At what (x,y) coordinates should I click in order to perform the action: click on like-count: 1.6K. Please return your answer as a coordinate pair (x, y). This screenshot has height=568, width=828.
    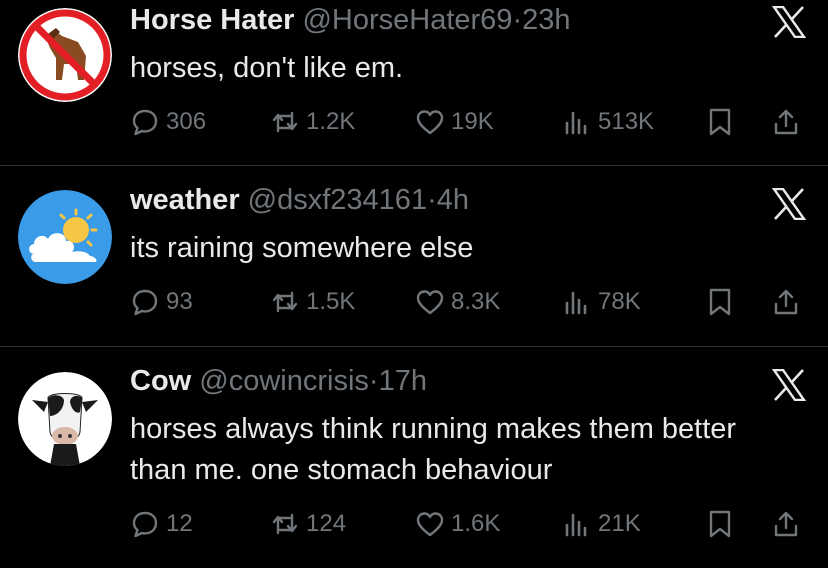
    Looking at the image, I should click on (476, 523).